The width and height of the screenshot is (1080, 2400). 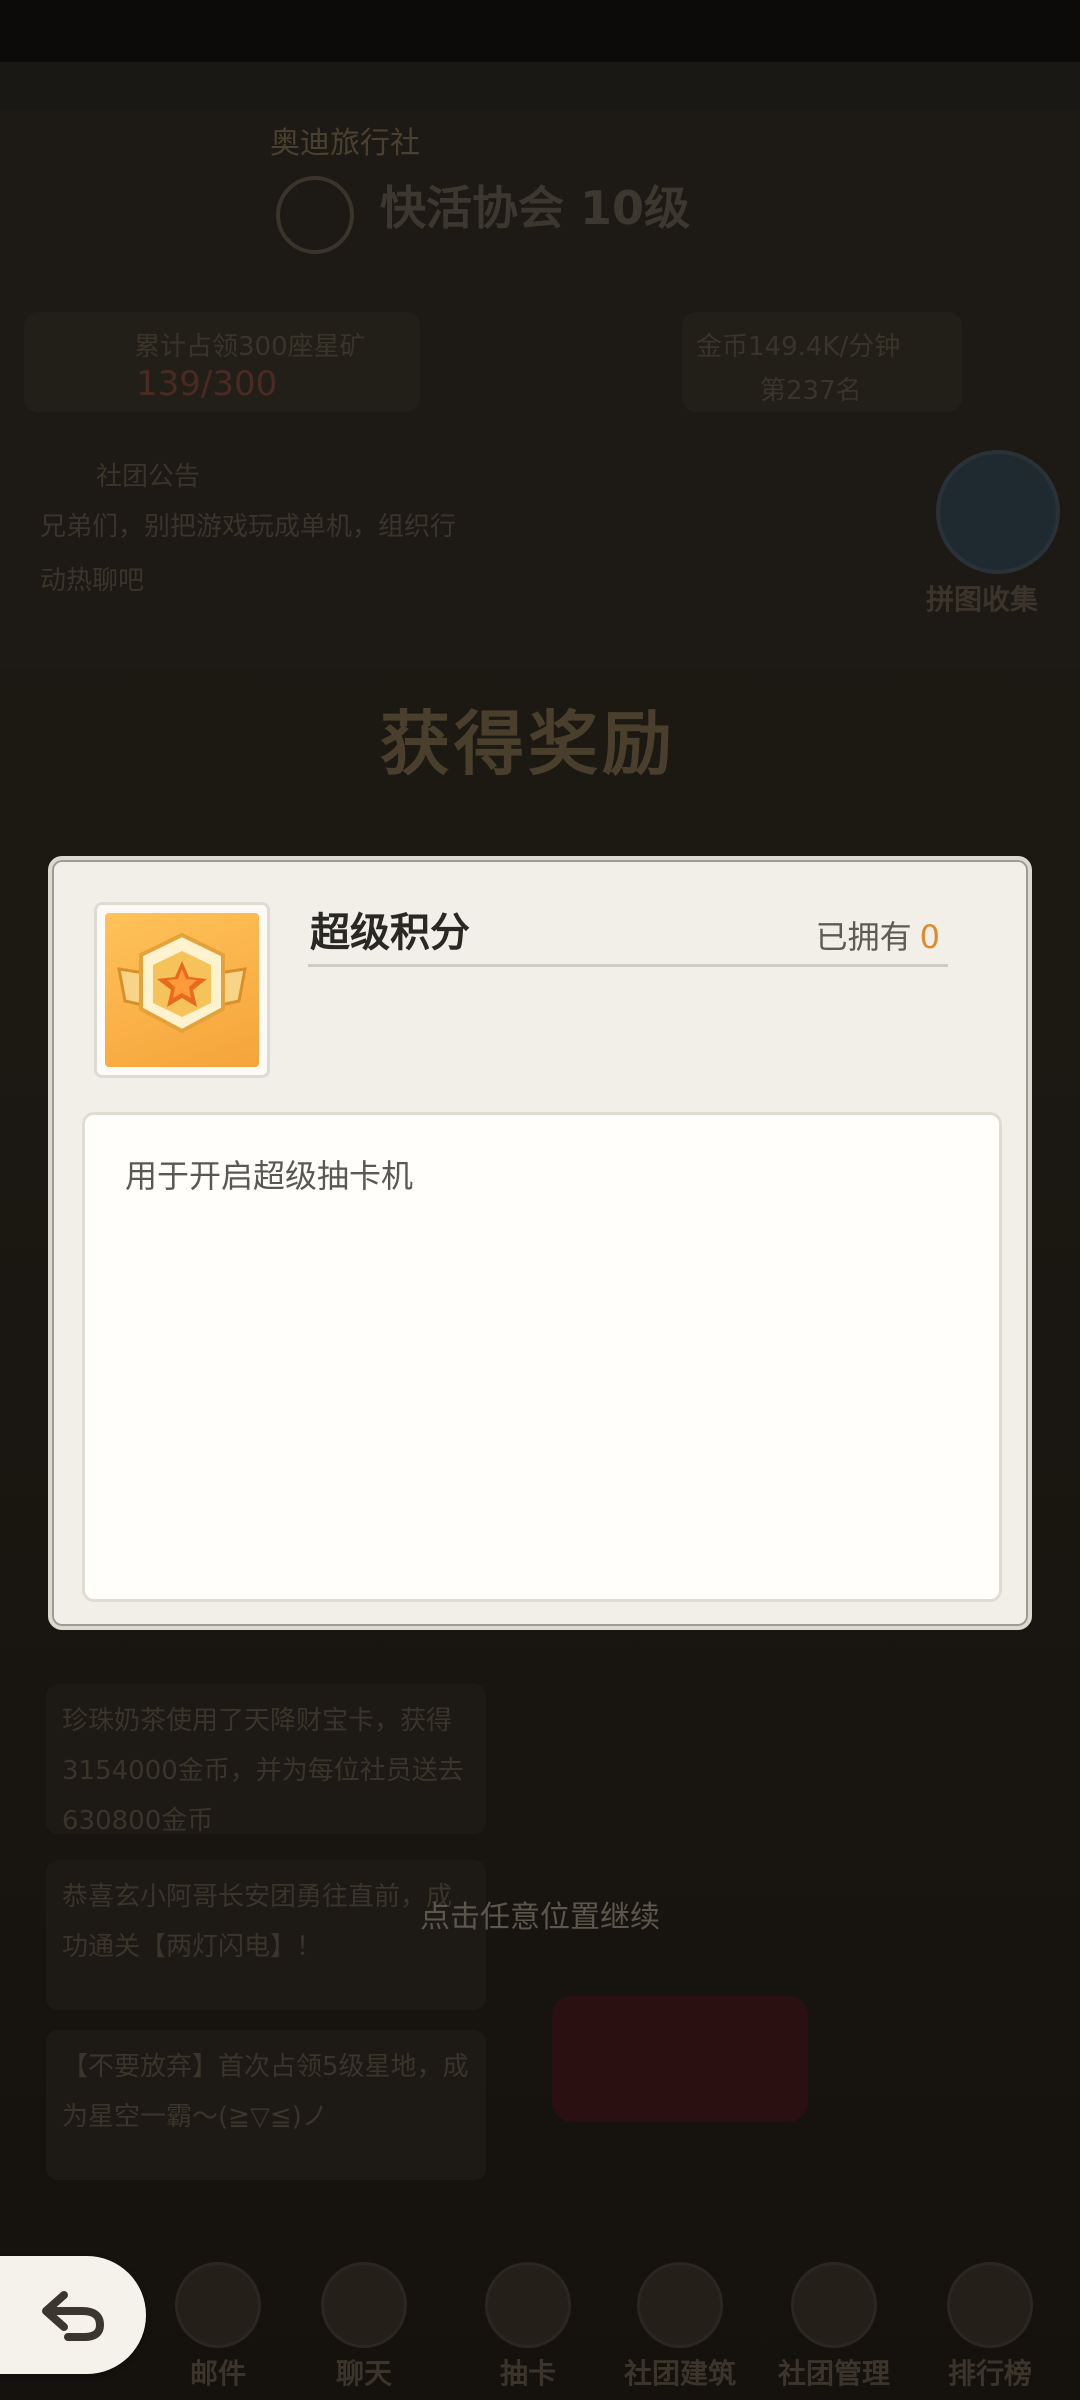 What do you see at coordinates (345, 143) in the screenshot?
I see `travel-agency-label: 奥迪旅行社` at bounding box center [345, 143].